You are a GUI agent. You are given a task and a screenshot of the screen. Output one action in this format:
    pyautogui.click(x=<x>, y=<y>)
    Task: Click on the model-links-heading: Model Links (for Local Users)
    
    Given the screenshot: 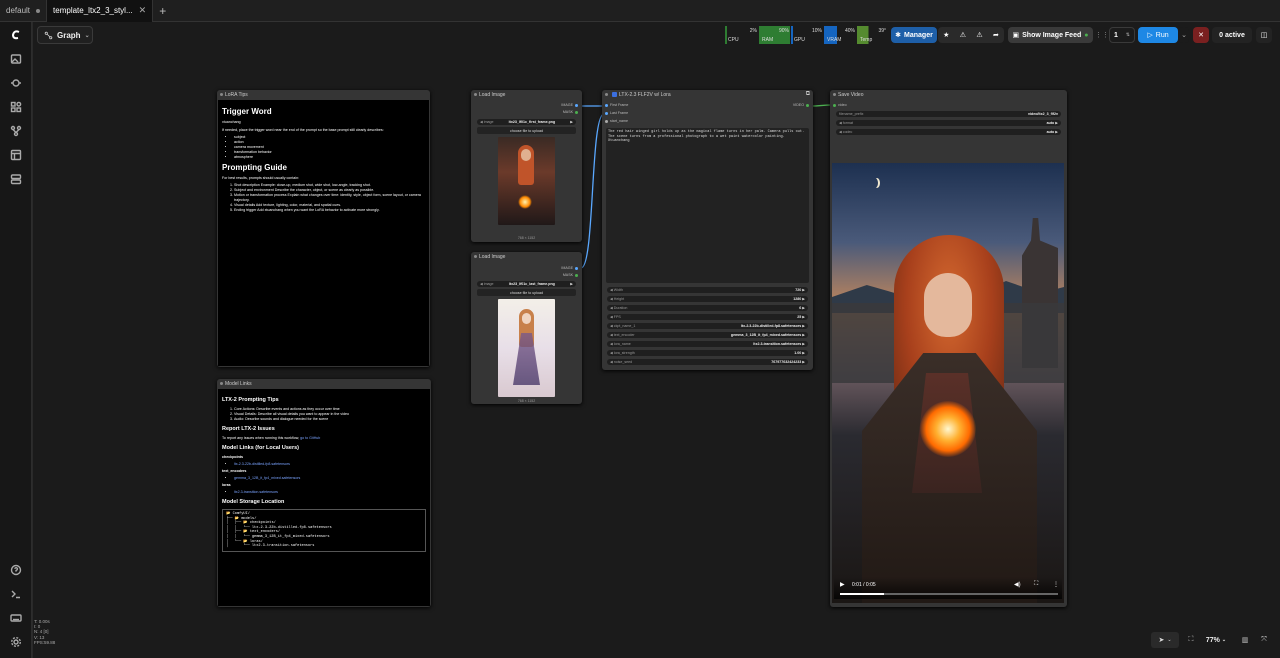 What is the action you would take?
    pyautogui.click(x=261, y=448)
    